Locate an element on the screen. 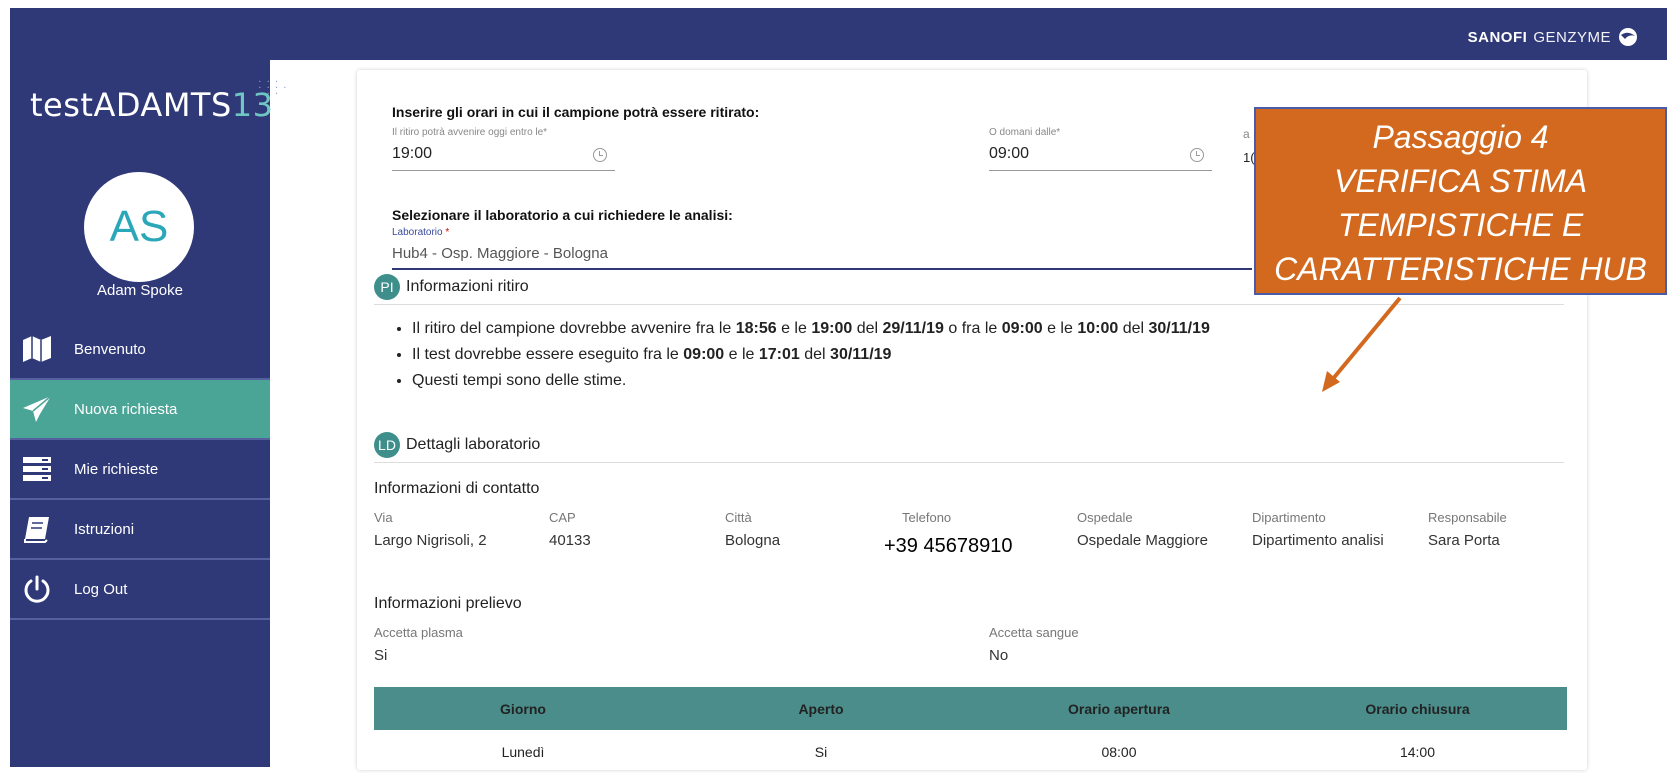 Image resolution: width=1667 pixels, height=773 pixels. sidebar-item-label: Nuova richiesta is located at coordinates (126, 409).